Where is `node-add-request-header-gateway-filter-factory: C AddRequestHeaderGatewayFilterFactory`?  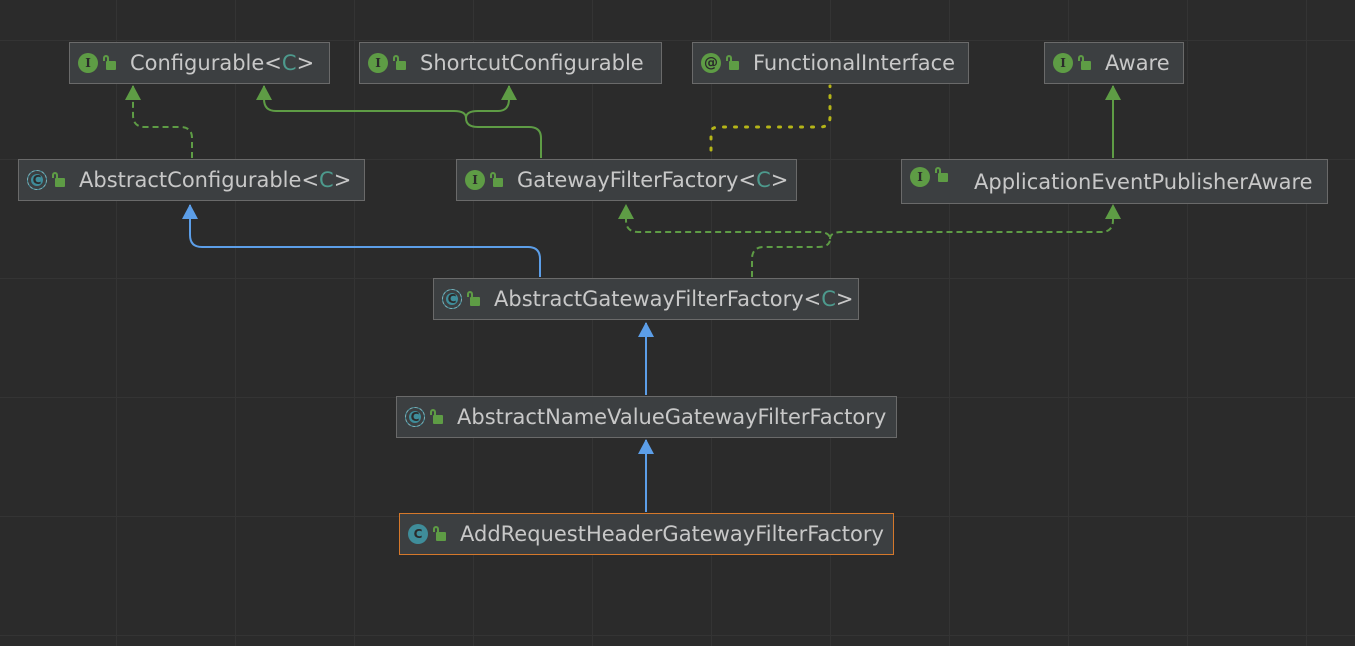 node-add-request-header-gateway-filter-factory: C AddRequestHeaderGatewayFilterFactory is located at coordinates (646, 534).